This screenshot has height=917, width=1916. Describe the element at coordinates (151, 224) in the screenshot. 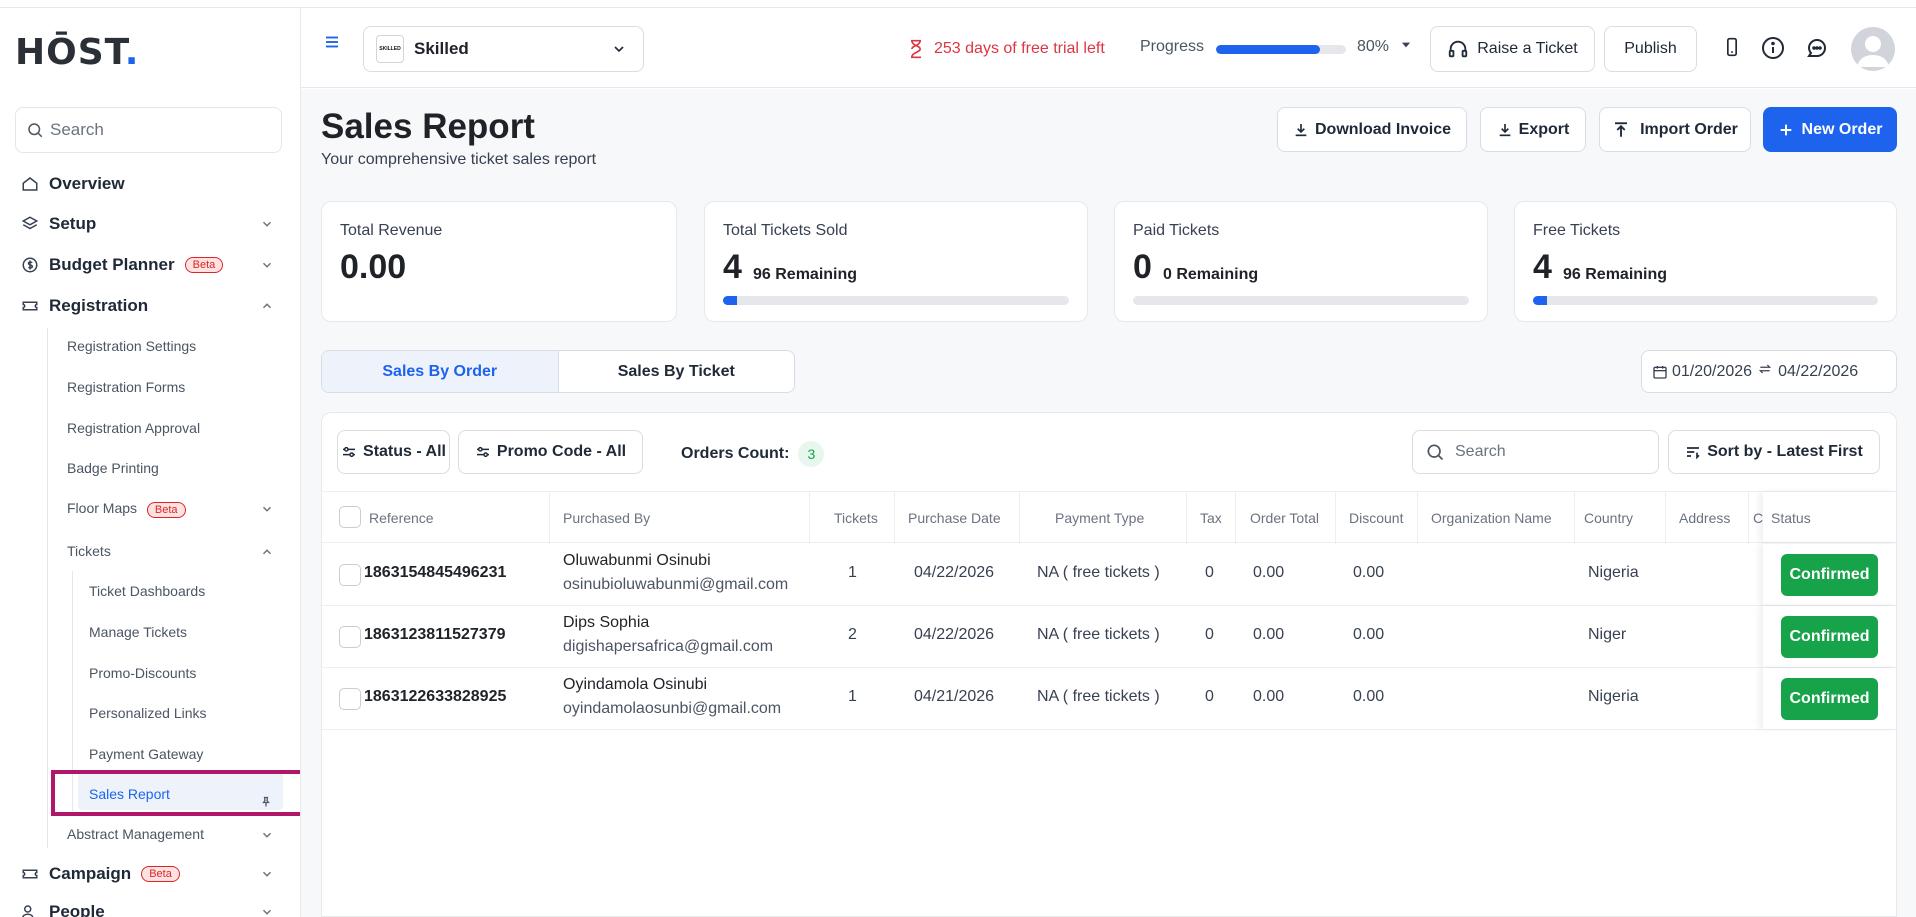

I see `sidebar-item-setup: Setup` at that location.